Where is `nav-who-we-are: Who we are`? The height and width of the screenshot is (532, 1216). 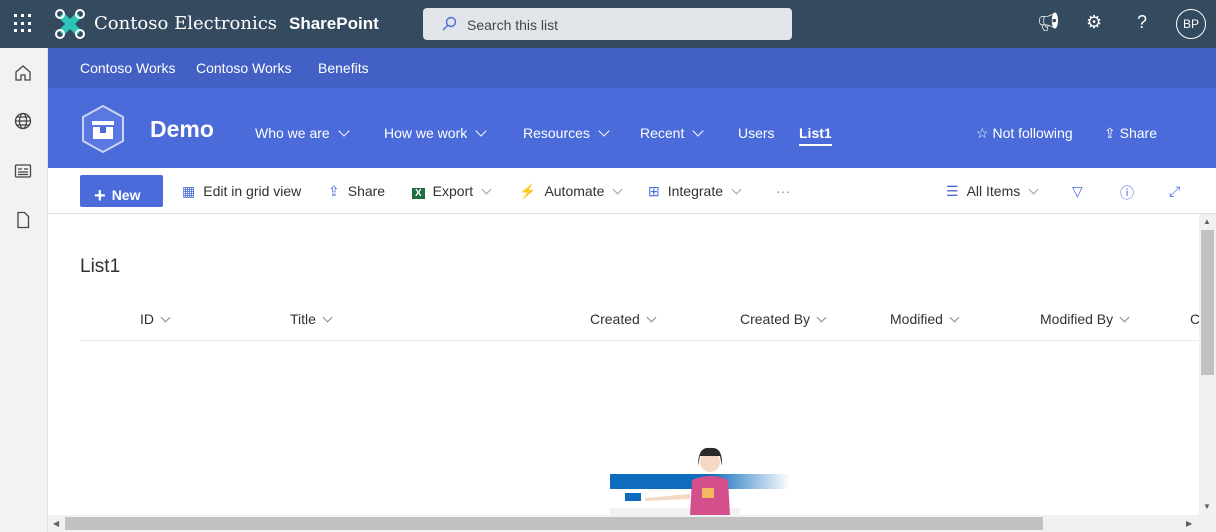
nav-who-we-are: Who we are is located at coordinates (302, 133).